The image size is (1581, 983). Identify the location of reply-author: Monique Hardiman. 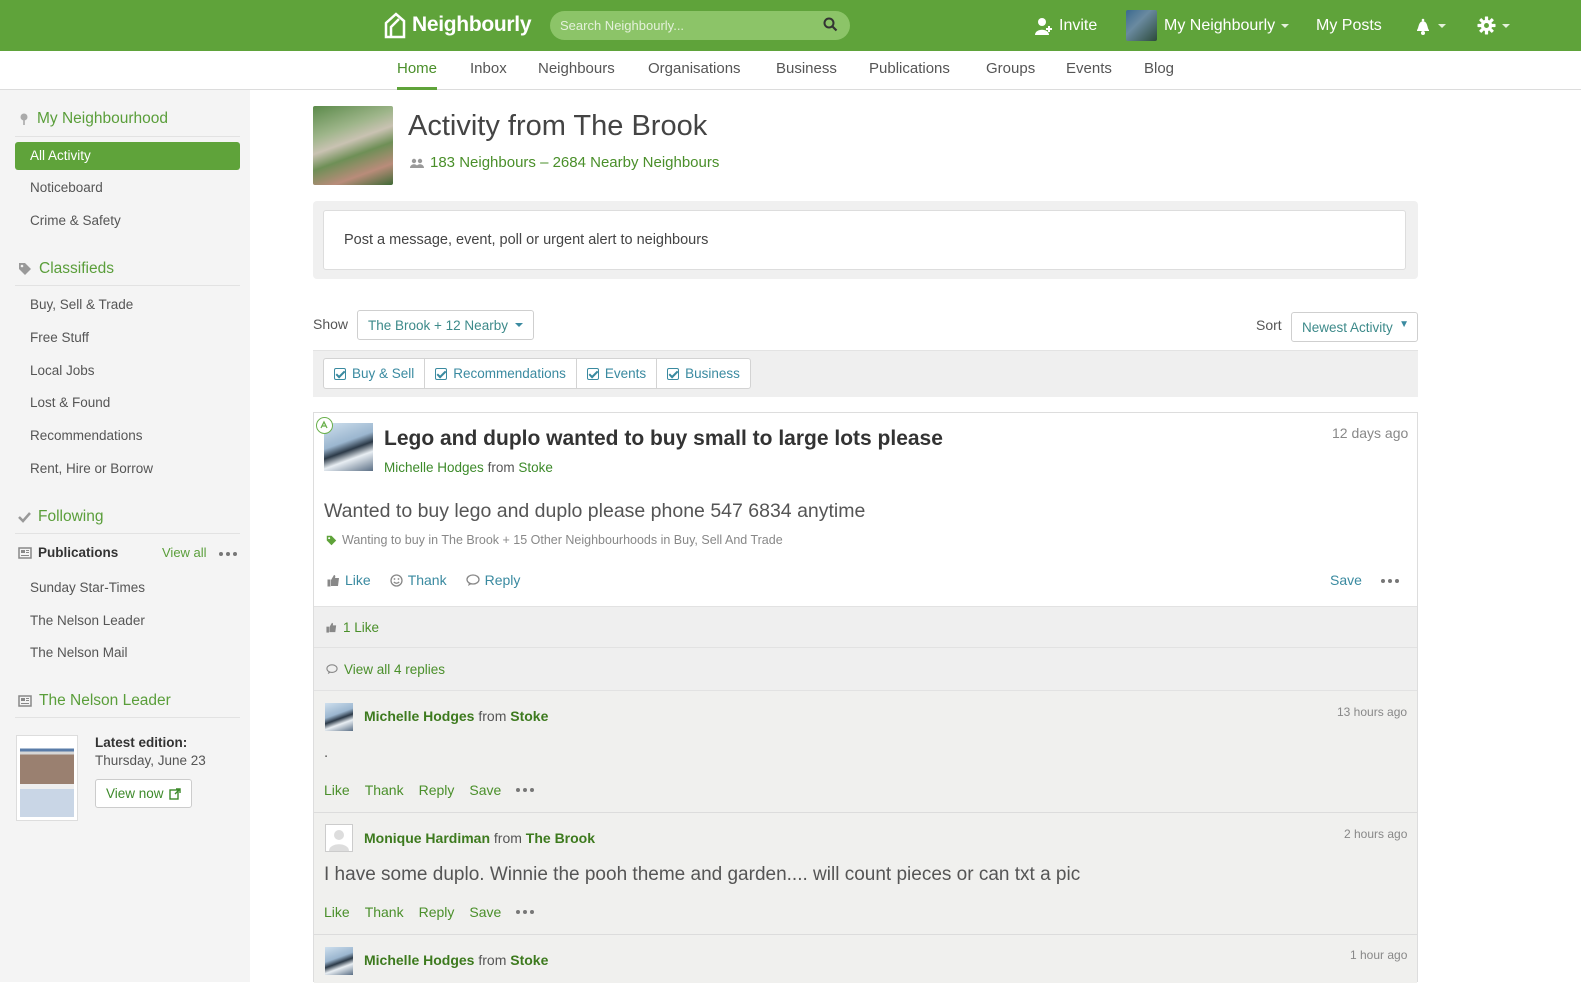
(427, 838).